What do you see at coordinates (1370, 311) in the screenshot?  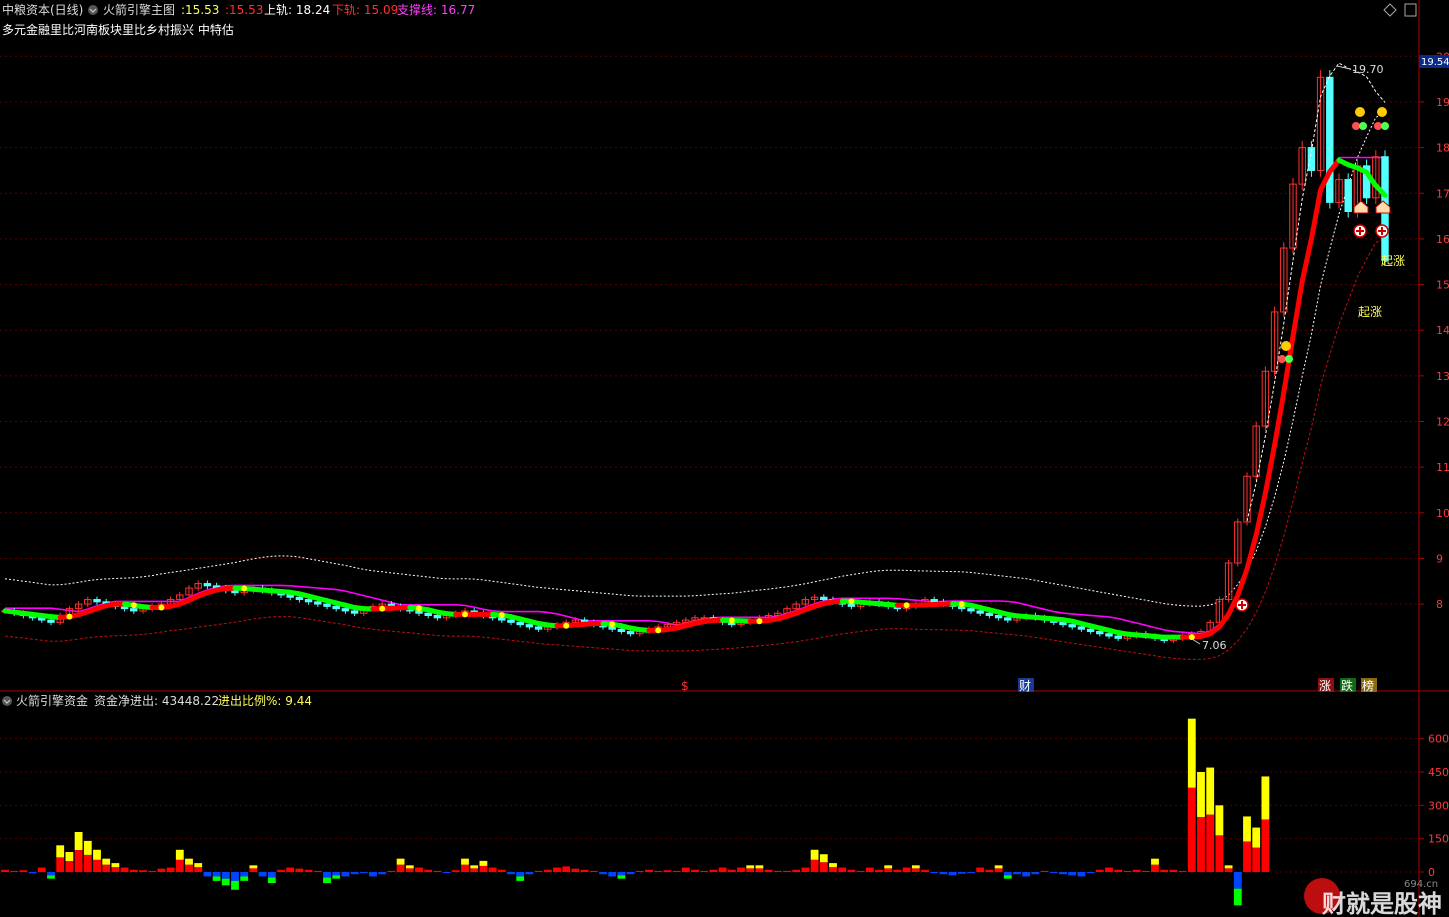 I see `qizhang-label-2: 起涨` at bounding box center [1370, 311].